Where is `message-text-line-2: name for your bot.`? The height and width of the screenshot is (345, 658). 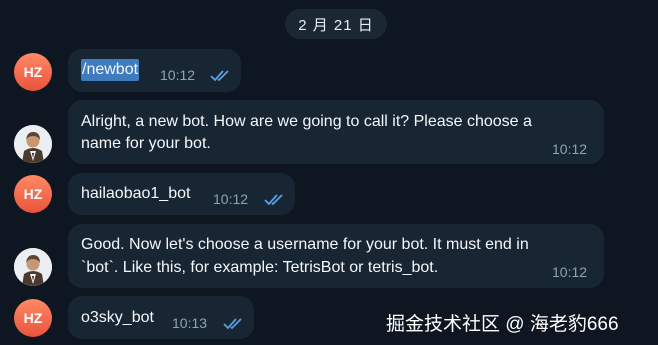 message-text-line-2: name for your bot. is located at coordinates (146, 143).